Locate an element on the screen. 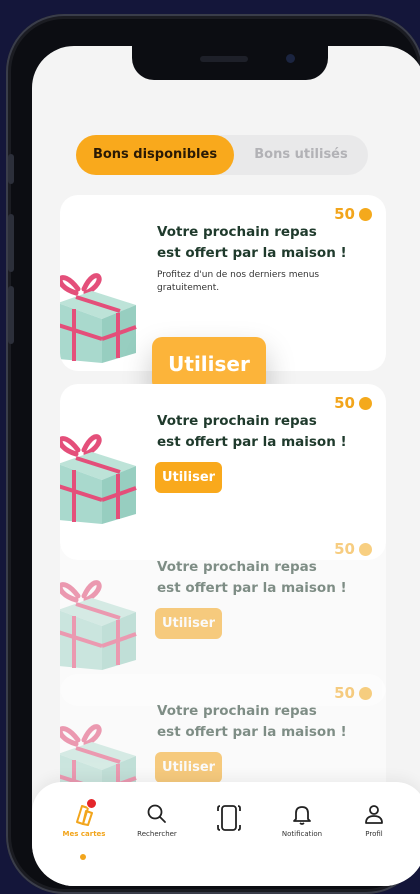 The height and width of the screenshot is (894, 420). volume-down-button is located at coordinates (11, 315).